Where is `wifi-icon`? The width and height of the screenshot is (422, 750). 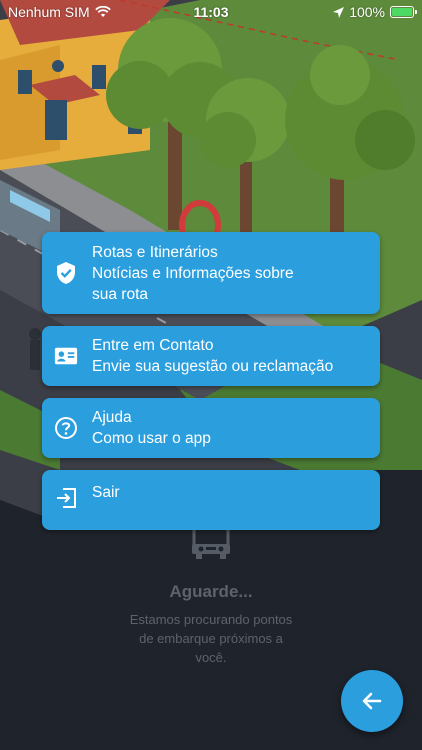 wifi-icon is located at coordinates (102, 11).